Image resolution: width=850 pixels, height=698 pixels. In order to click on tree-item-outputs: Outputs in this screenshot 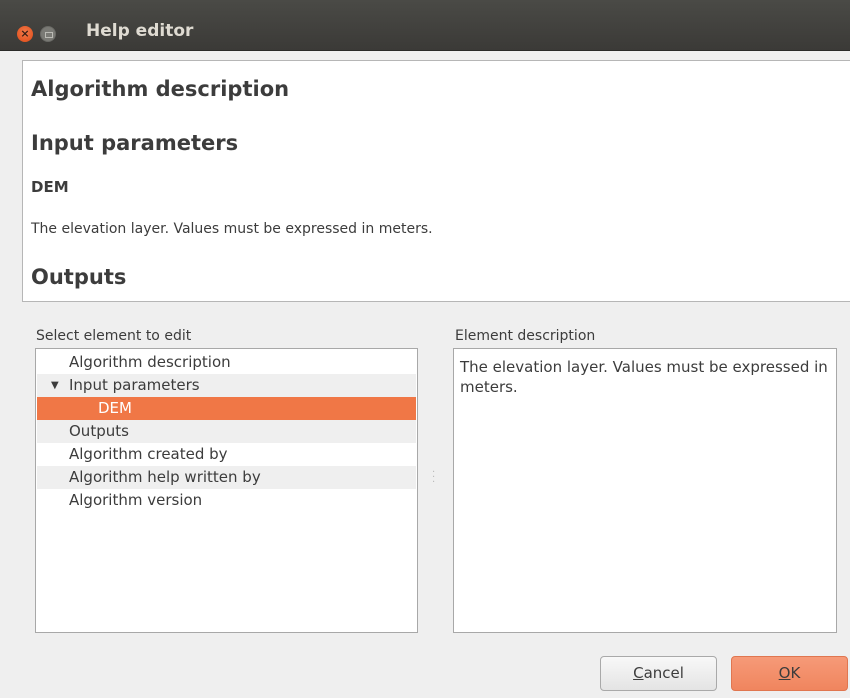, I will do `click(226, 431)`.